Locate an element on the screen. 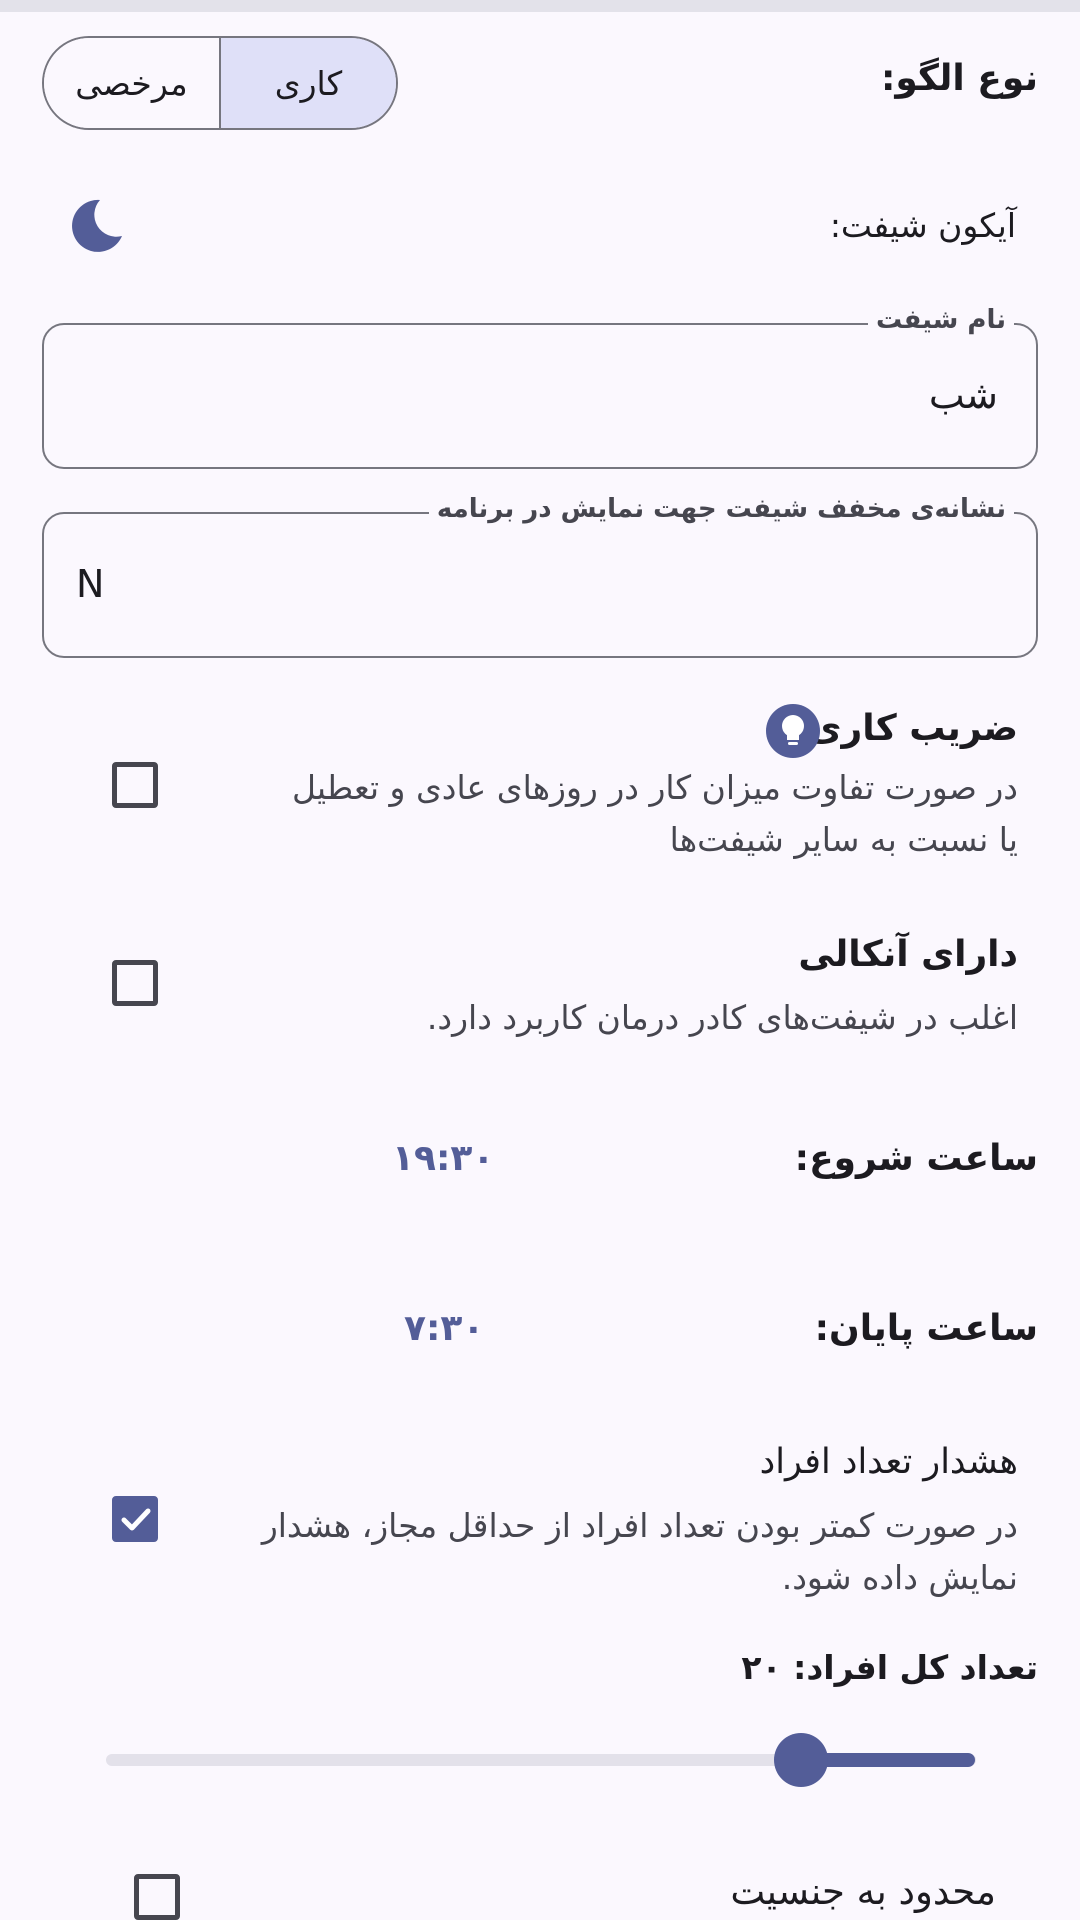 Image resolution: width=1080 pixels, height=1920 pixels. pattern-option-work: کاری is located at coordinates (308, 83).